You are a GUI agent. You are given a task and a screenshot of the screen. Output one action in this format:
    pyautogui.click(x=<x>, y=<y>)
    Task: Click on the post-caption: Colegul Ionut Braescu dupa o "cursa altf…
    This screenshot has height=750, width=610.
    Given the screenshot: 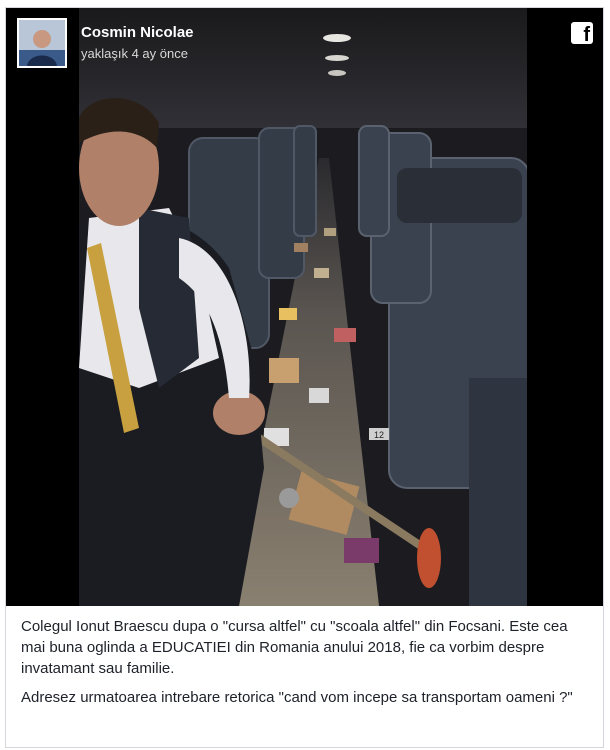 What is the action you would take?
    pyautogui.click(x=304, y=661)
    